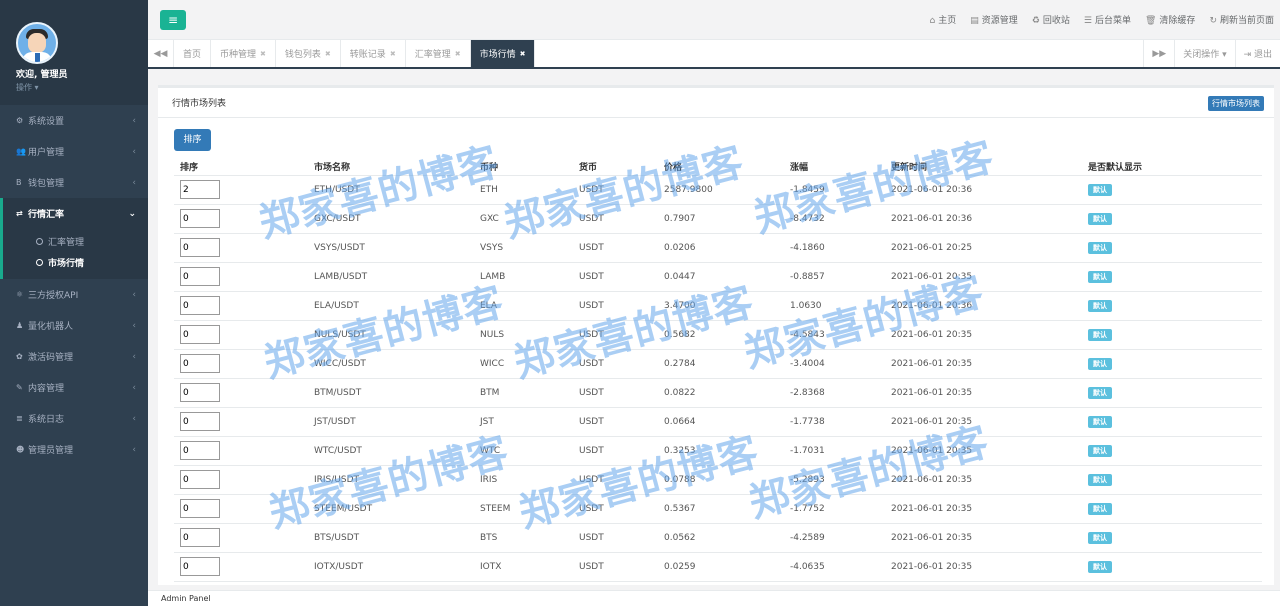 This screenshot has width=1280, height=606. Describe the element at coordinates (716, 103) in the screenshot. I see `panel-header: 行情市场列表 行情市场列表` at that location.